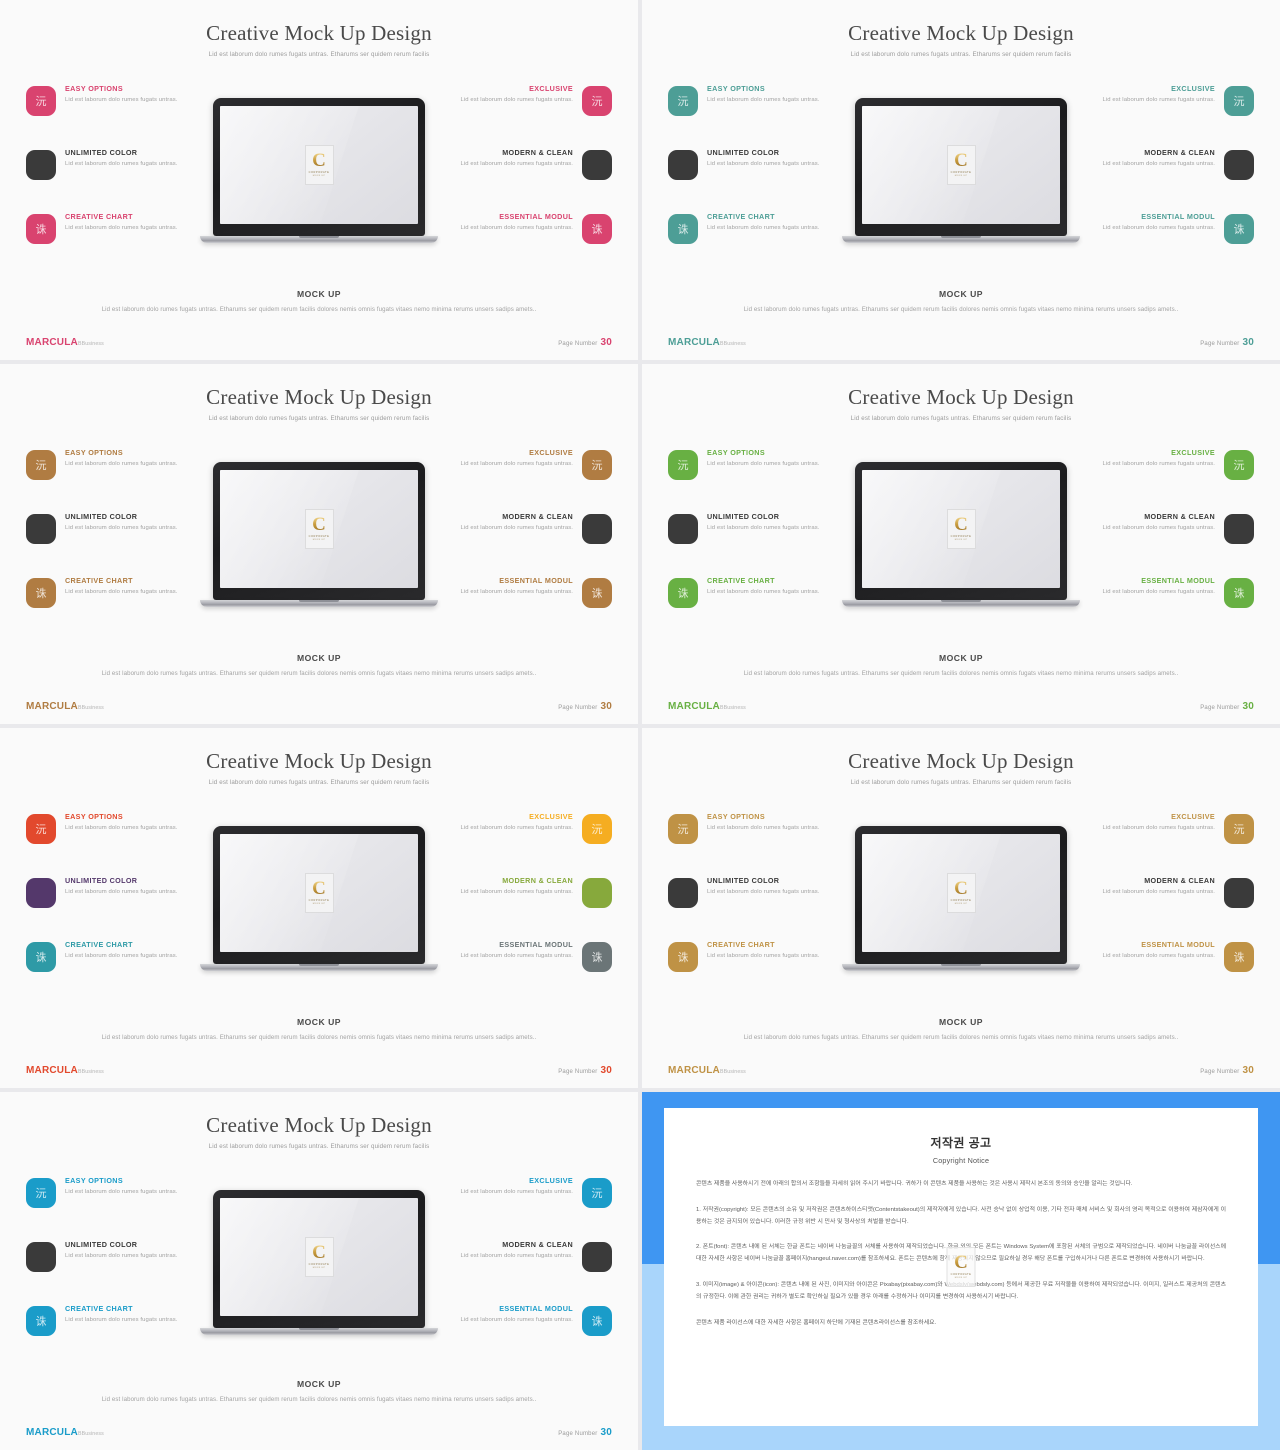 This screenshot has width=1280, height=1450. What do you see at coordinates (551, 816) in the screenshot?
I see `feature-heading: EXCLUSIVE` at bounding box center [551, 816].